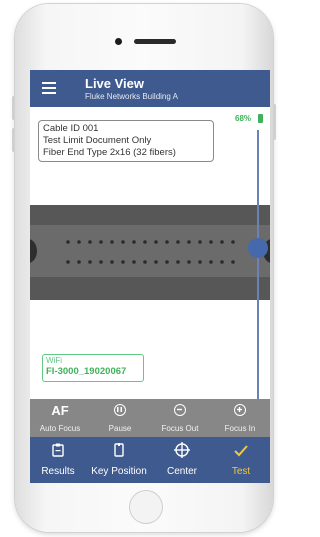 The width and height of the screenshot is (320, 537). I want to click on focus-slider-thumb, so click(258, 248).